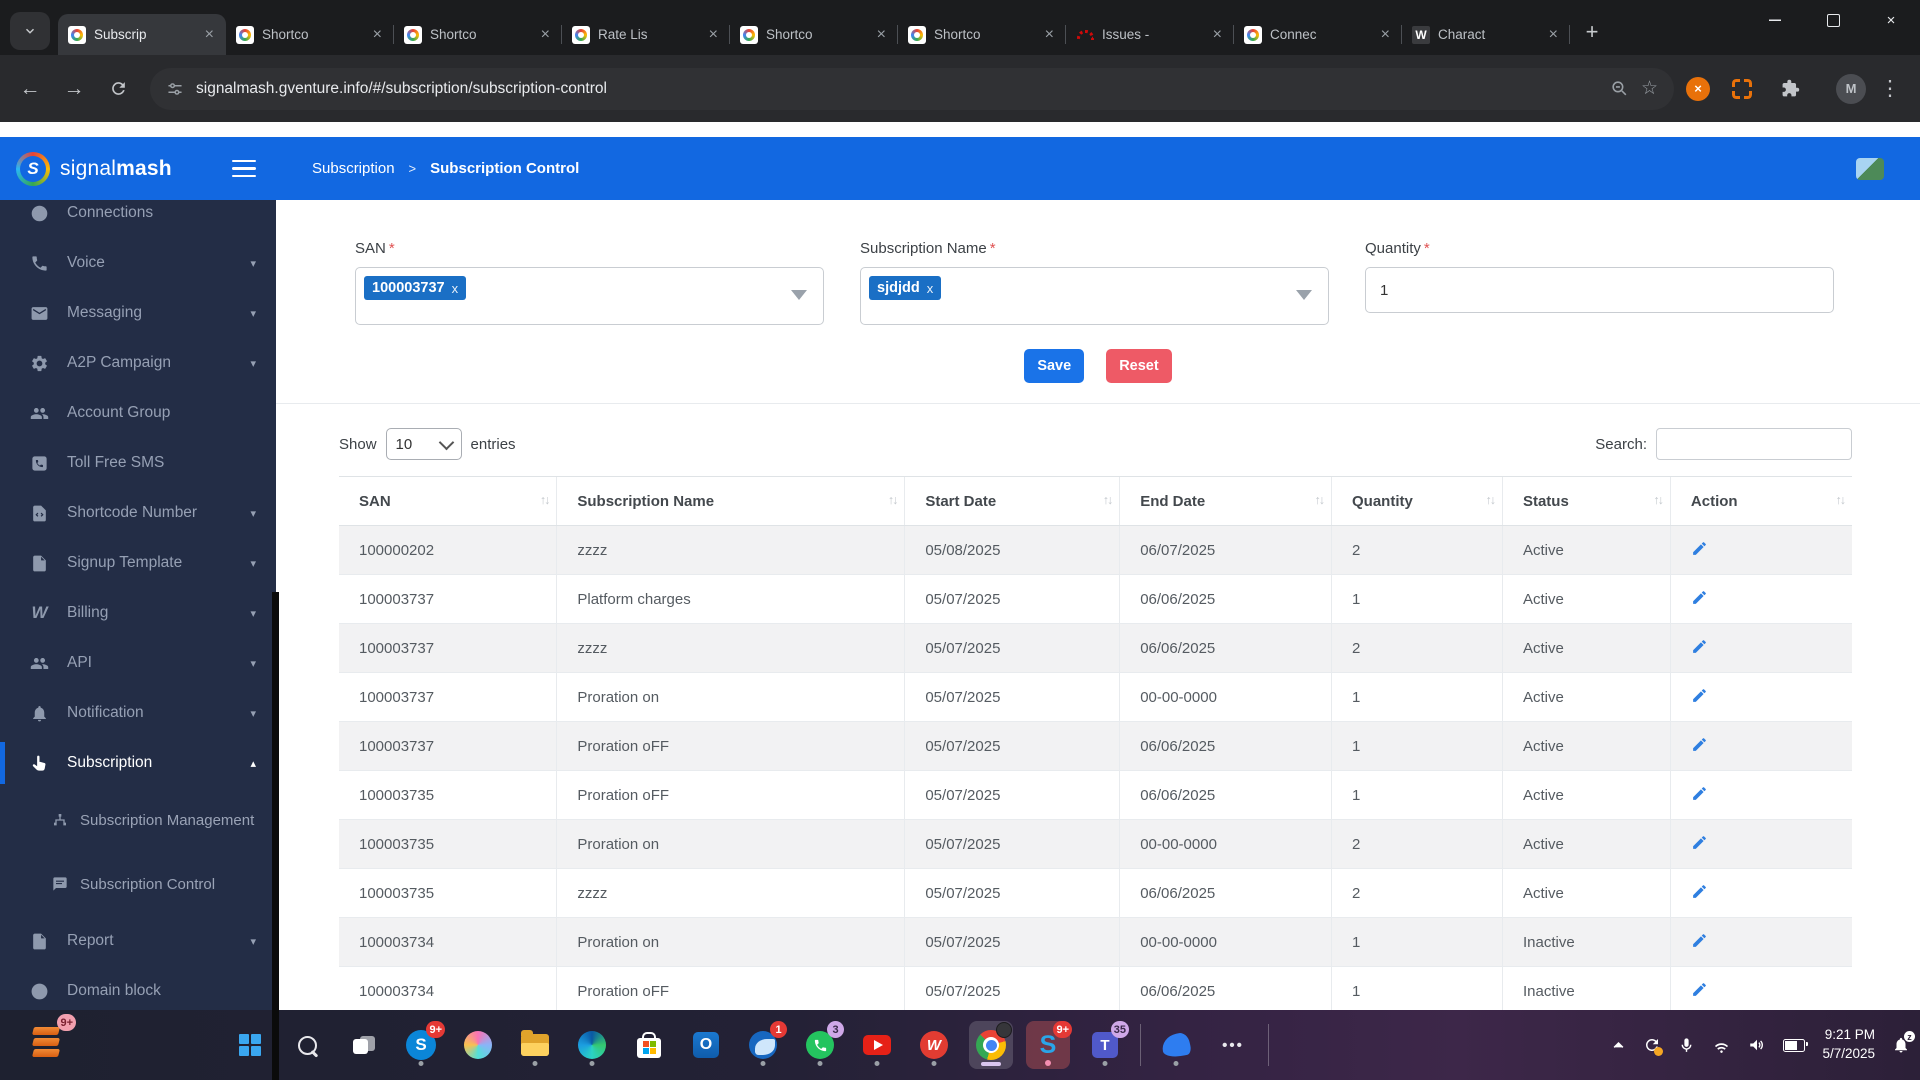 This screenshot has width=1920, height=1080. Describe the element at coordinates (821, 1045) in the screenshot. I see `whatsapp-button: 3` at that location.